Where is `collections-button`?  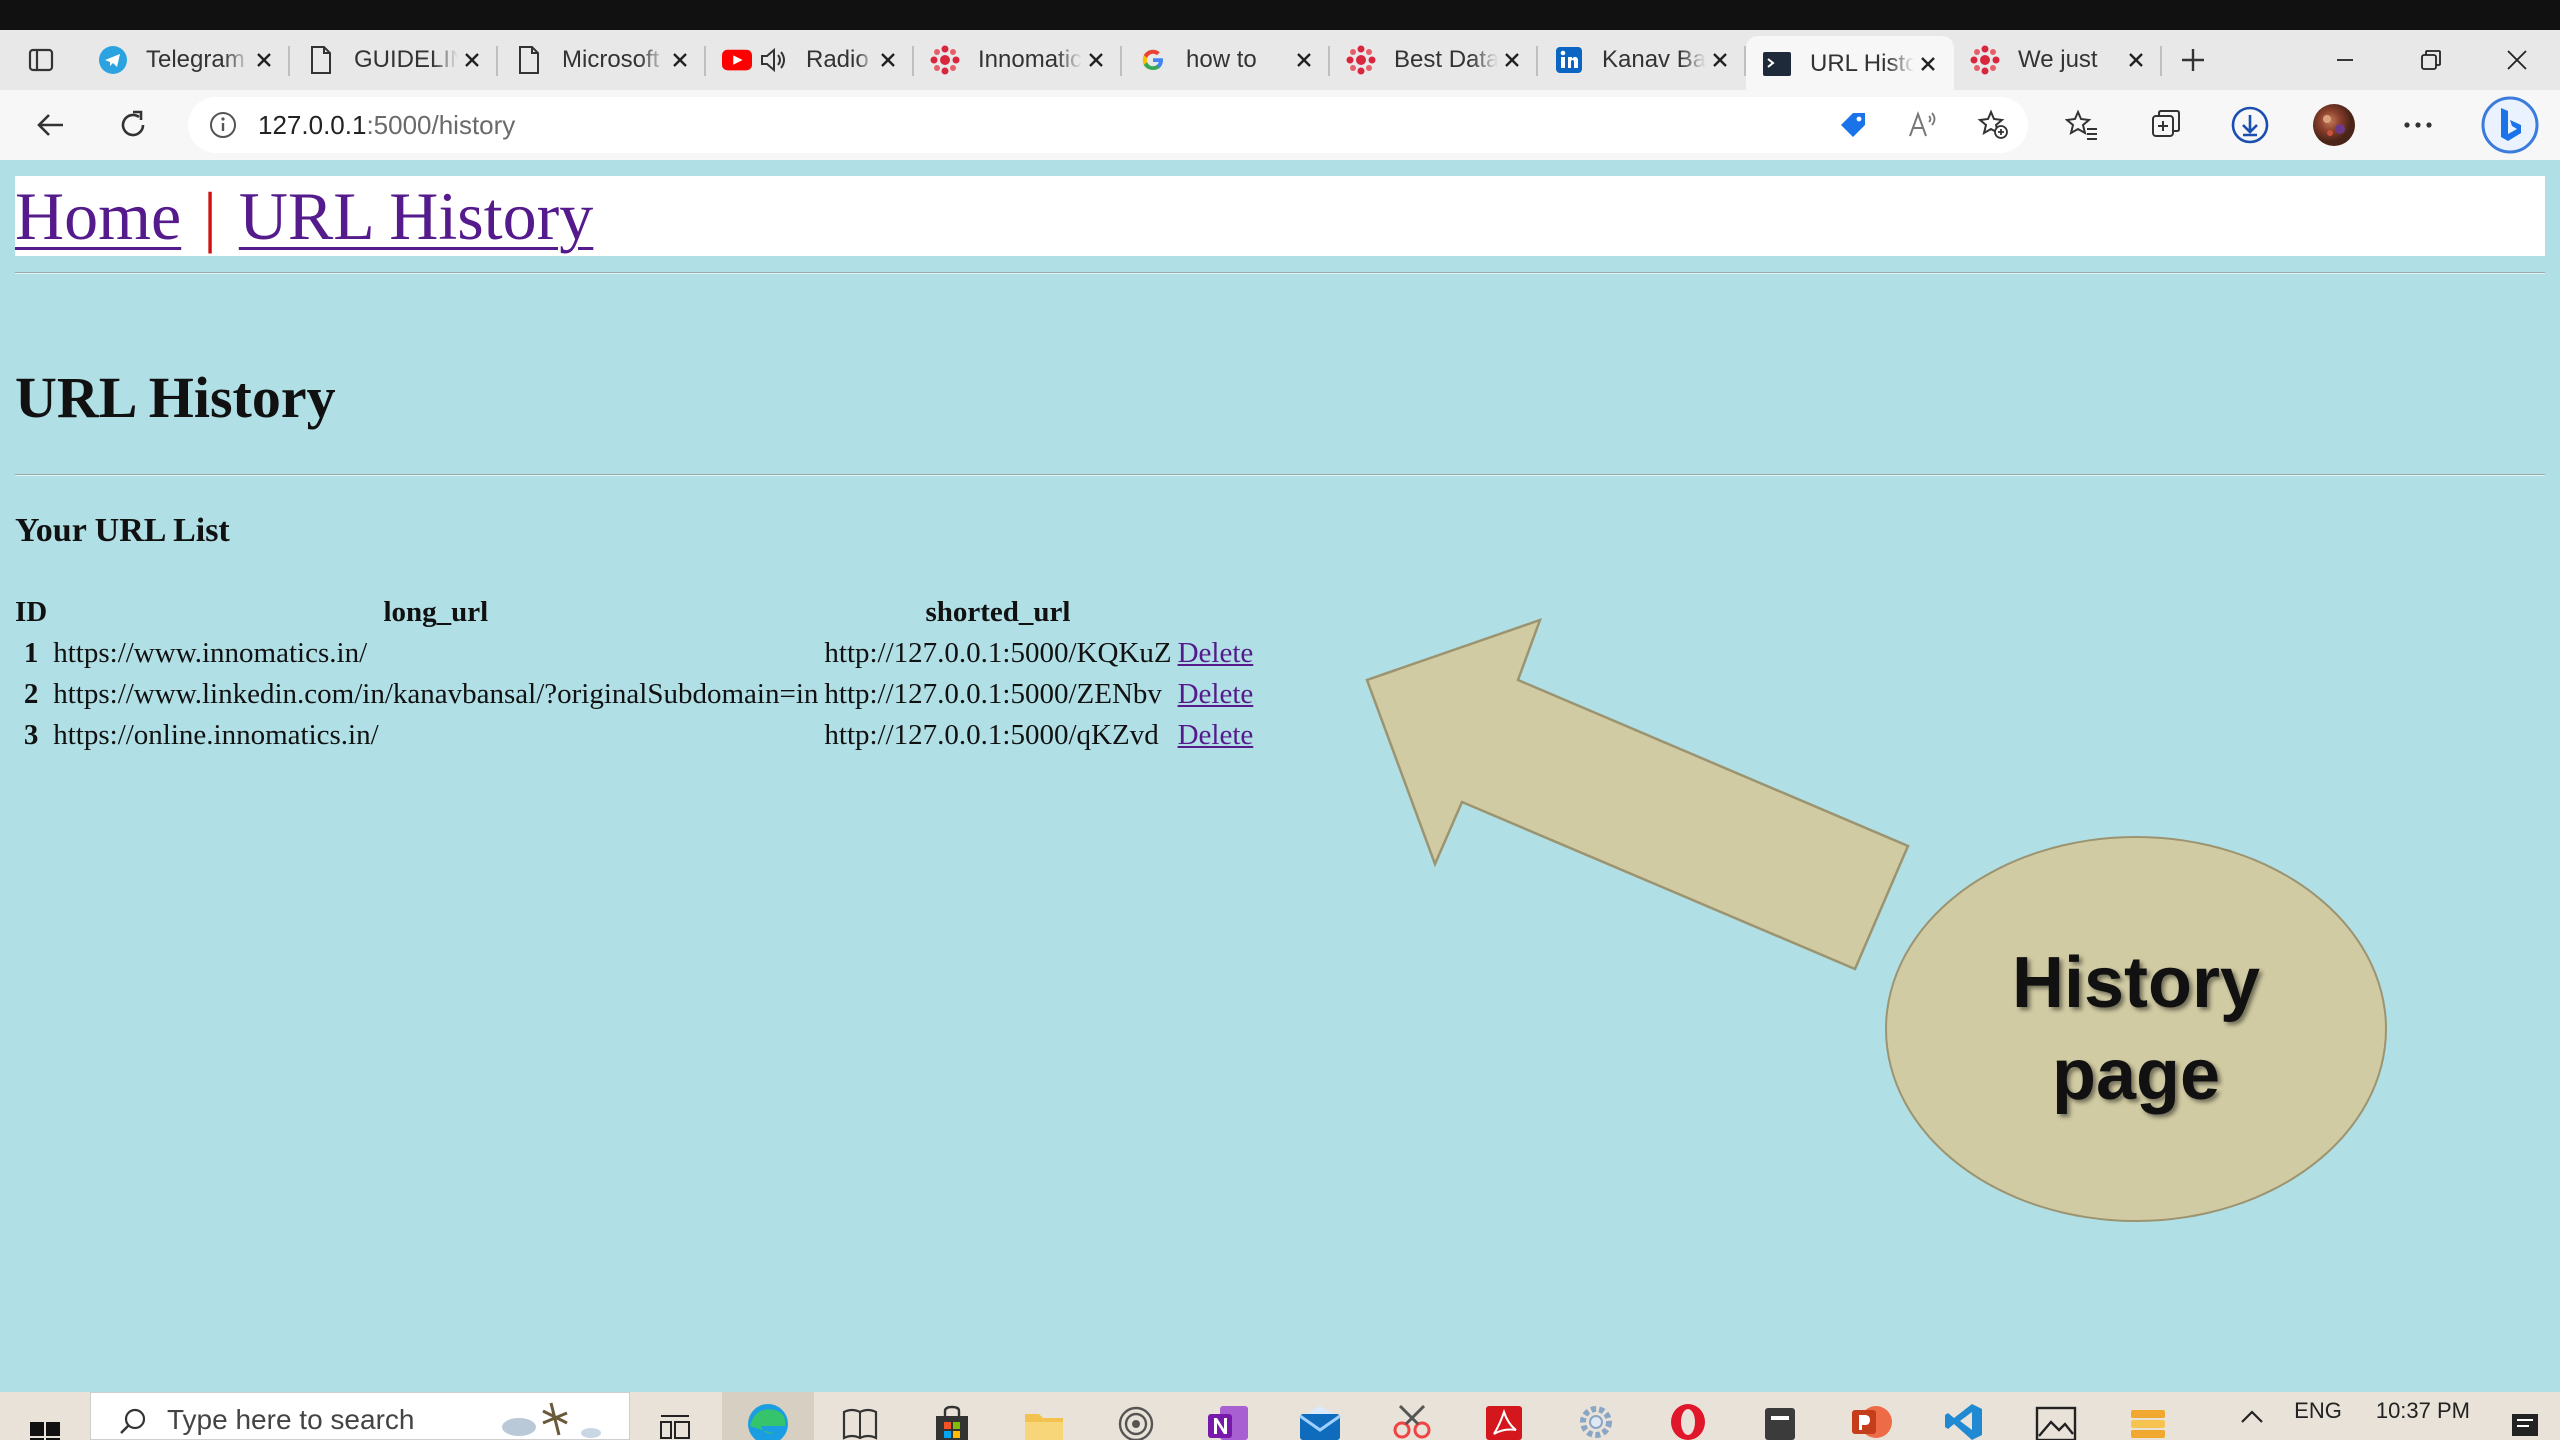 collections-button is located at coordinates (2166, 125).